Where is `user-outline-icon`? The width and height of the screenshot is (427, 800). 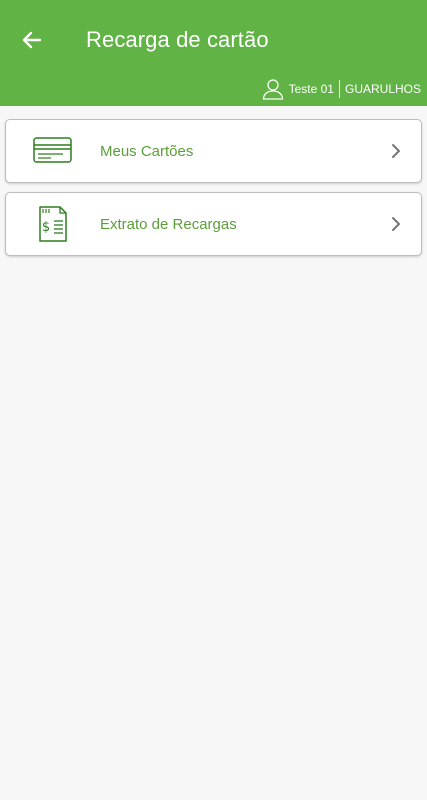 user-outline-icon is located at coordinates (273, 89).